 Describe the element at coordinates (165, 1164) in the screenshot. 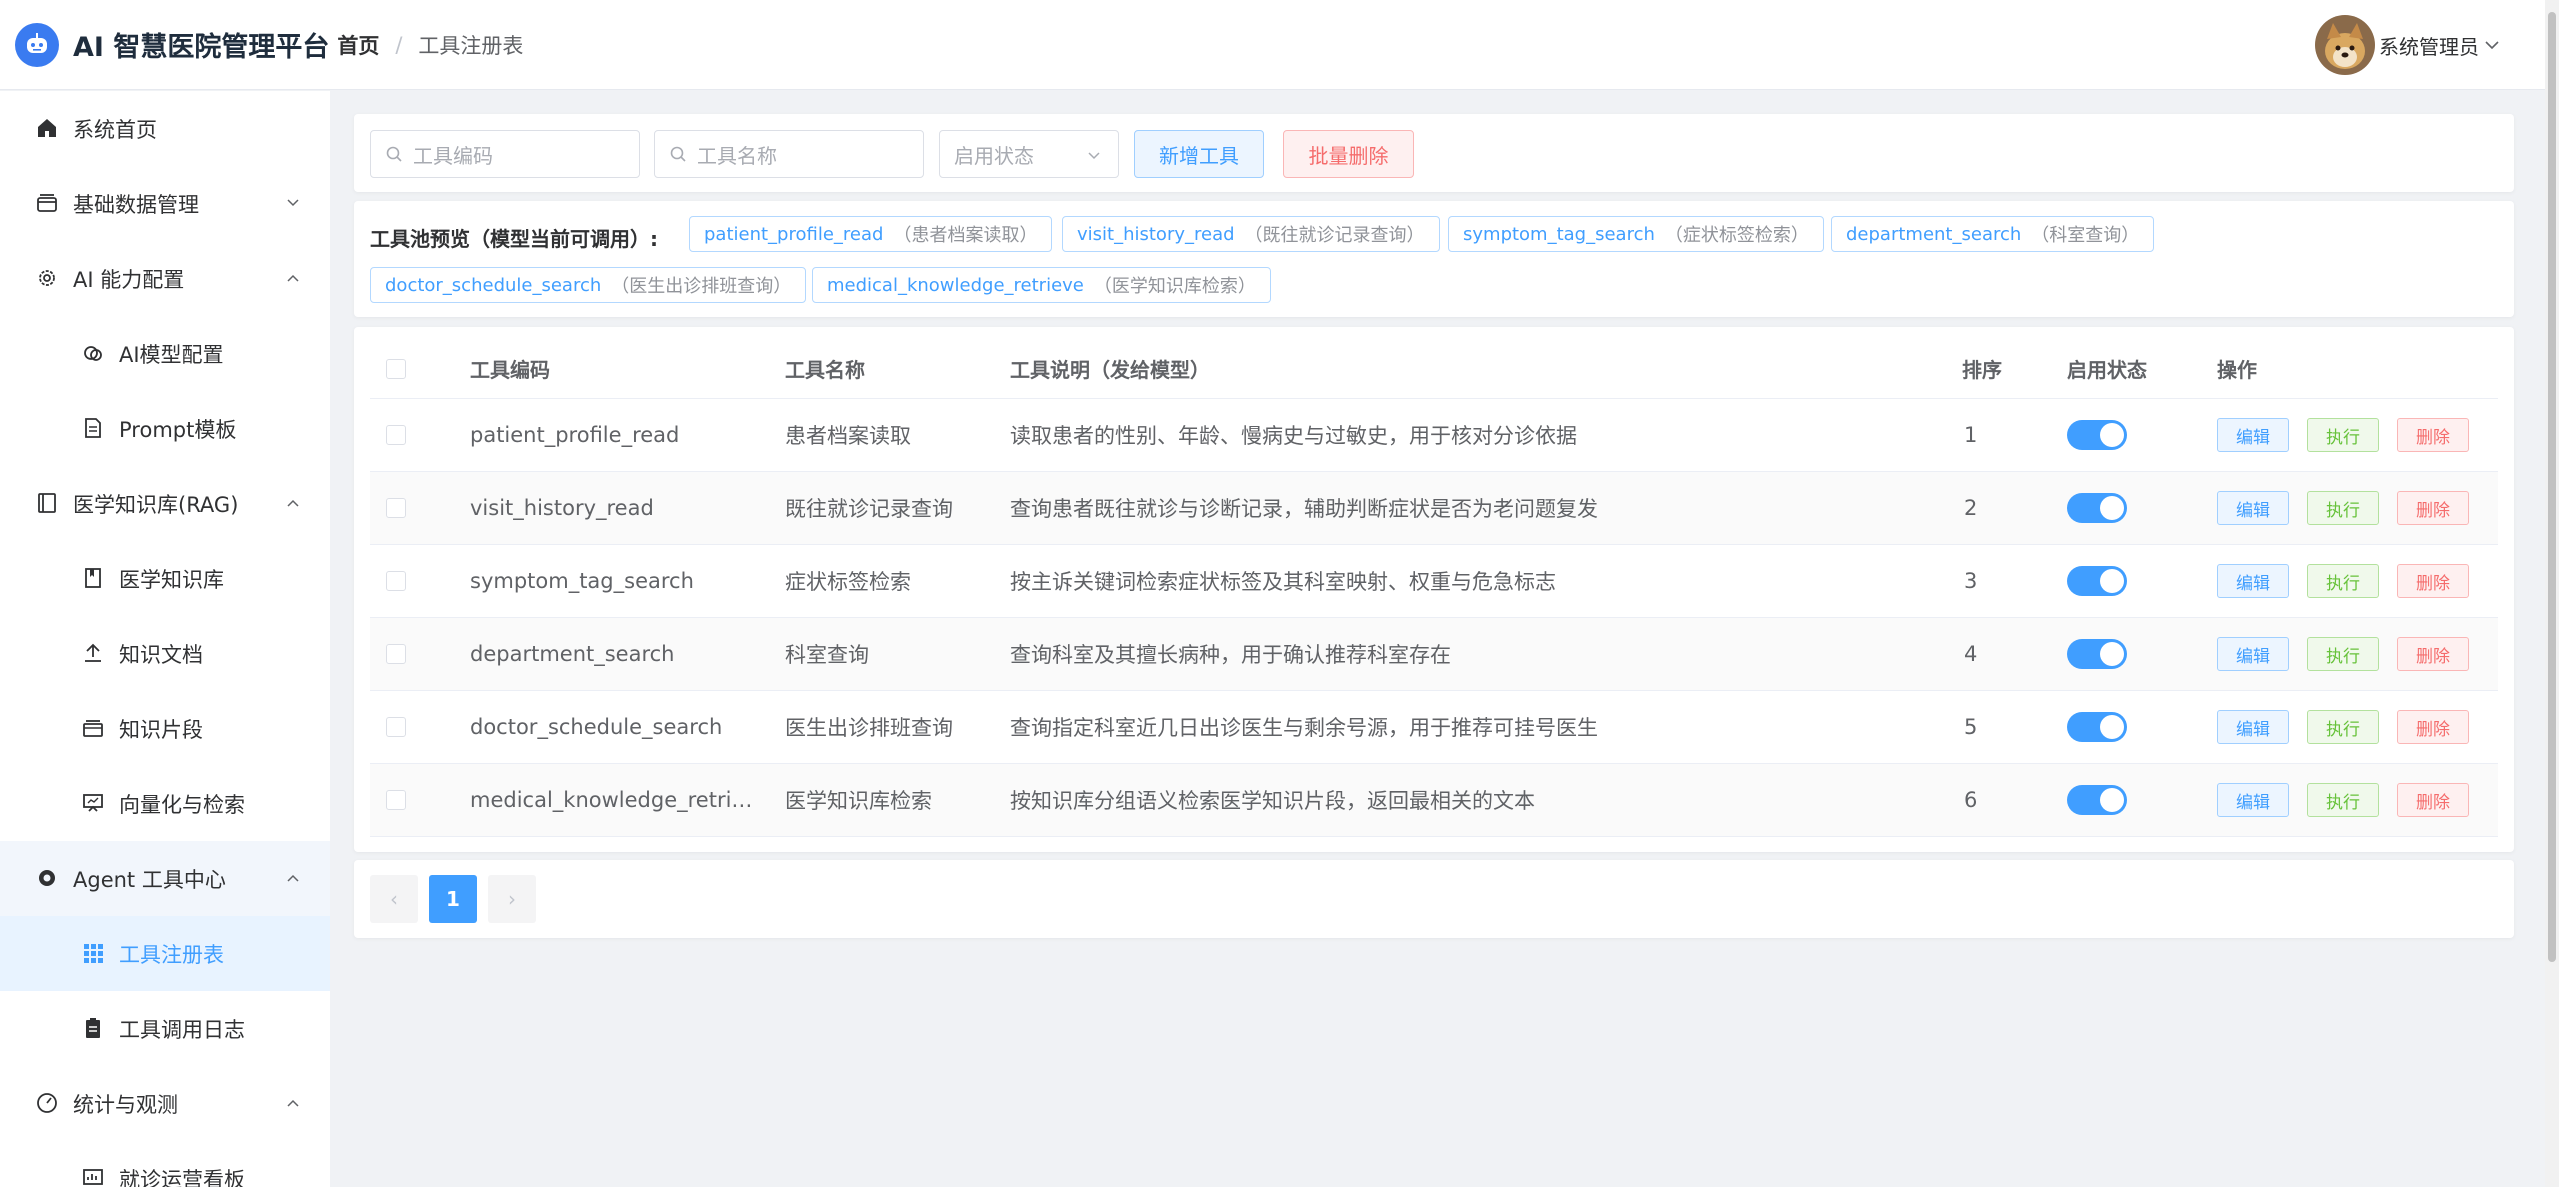

I see `sidebar-item-visit-dashboard: 就诊运营看板` at that location.